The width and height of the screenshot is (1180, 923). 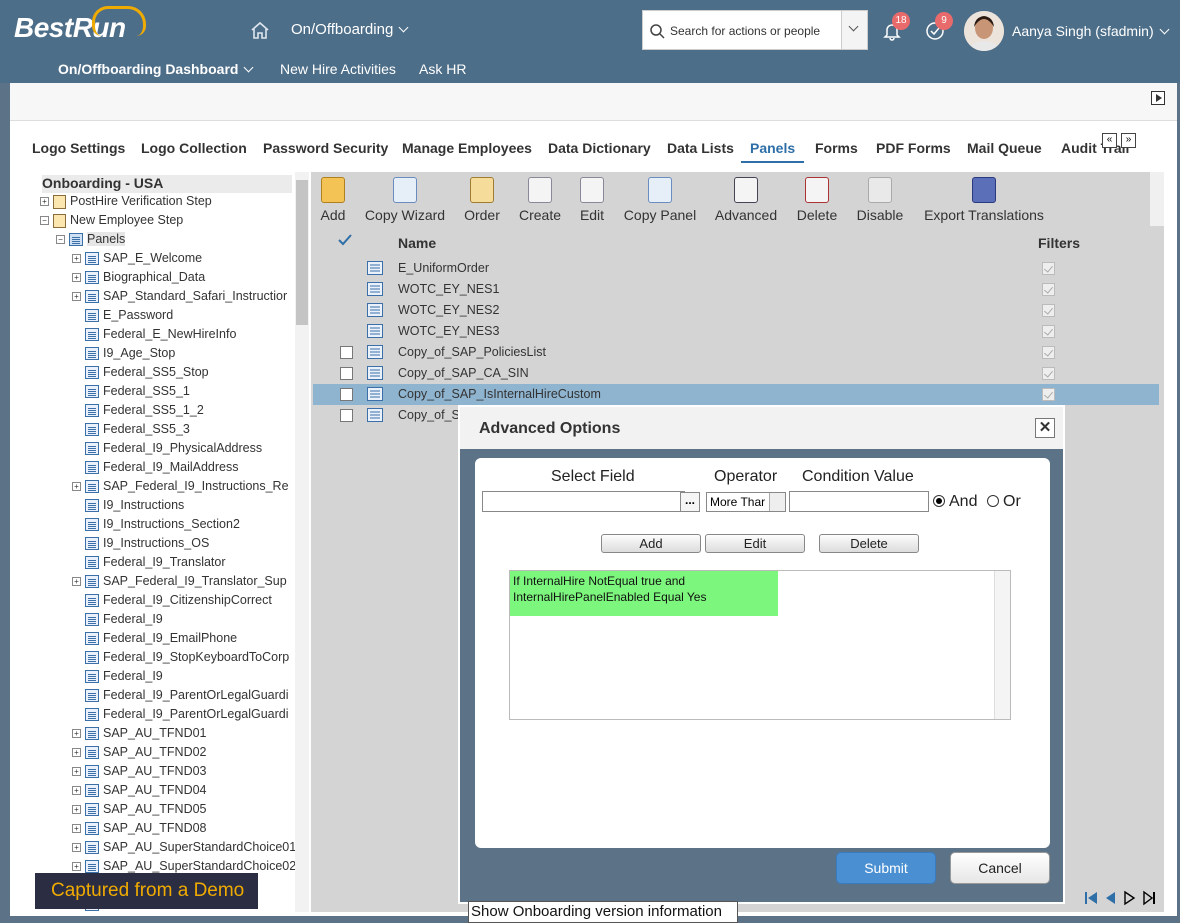 What do you see at coordinates (350, 29) in the screenshot?
I see `module-switcher: On/Offboarding` at bounding box center [350, 29].